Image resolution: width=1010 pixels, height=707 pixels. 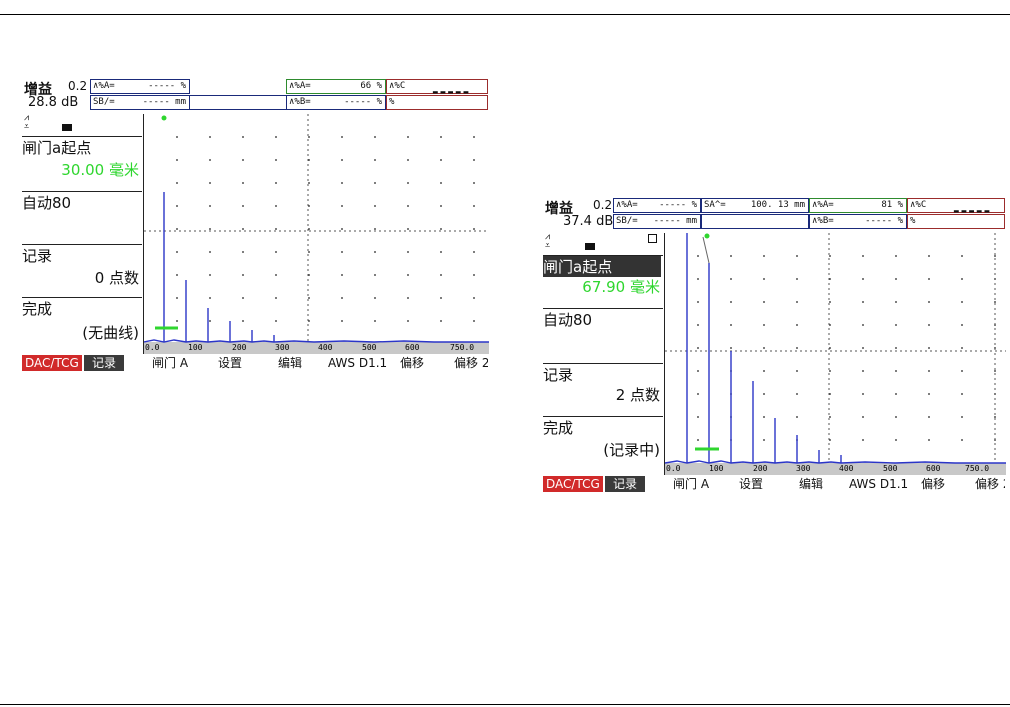 What do you see at coordinates (603, 445) in the screenshot?
I see `done-section: 完成 (记录中)` at bounding box center [603, 445].